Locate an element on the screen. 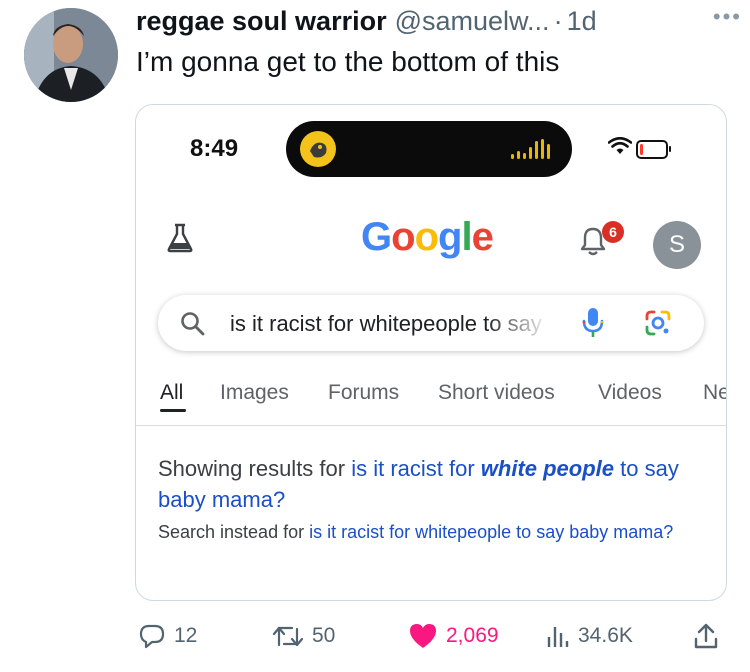 The width and height of the screenshot is (750, 672). tweet-time: 1d is located at coordinates (582, 21).